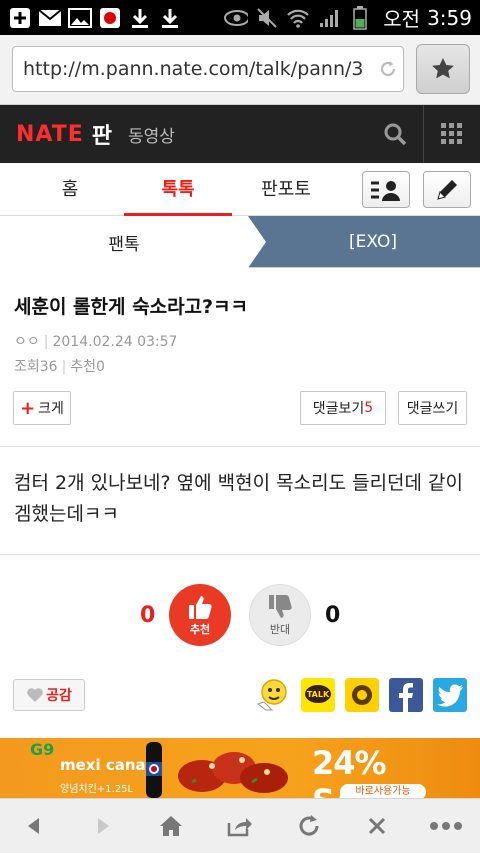 The width and height of the screenshot is (480, 853). I want to click on more-dots-icon, so click(445, 826).